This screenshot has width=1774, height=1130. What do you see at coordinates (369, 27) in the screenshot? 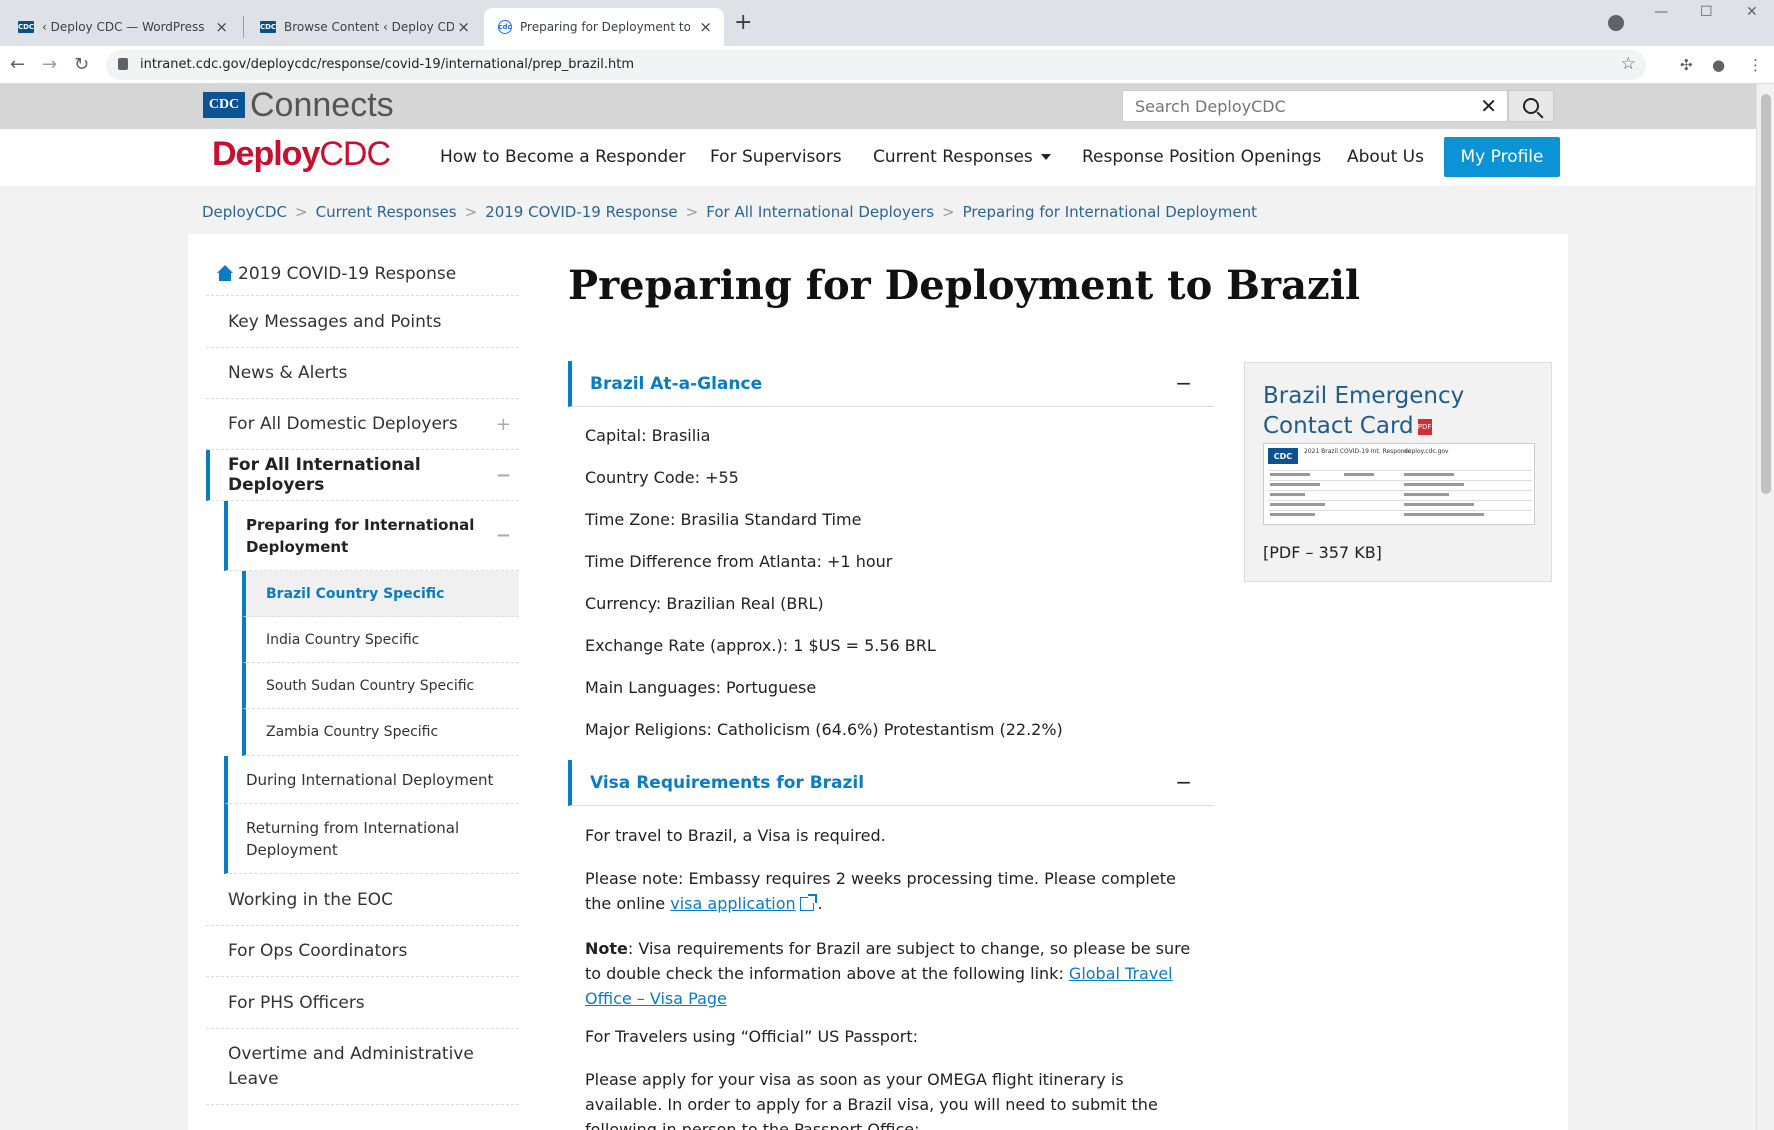
I see `tab-title: Browse Content ‹ Deploy CDC —` at bounding box center [369, 27].